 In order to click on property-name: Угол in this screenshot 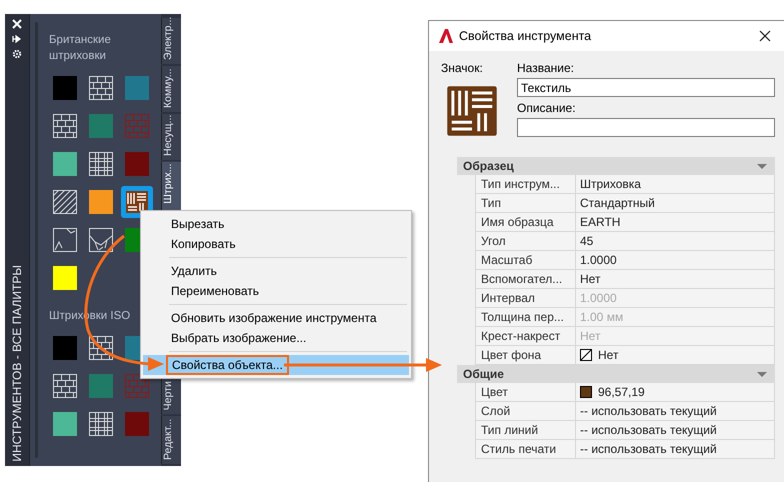, I will do `click(525, 241)`.